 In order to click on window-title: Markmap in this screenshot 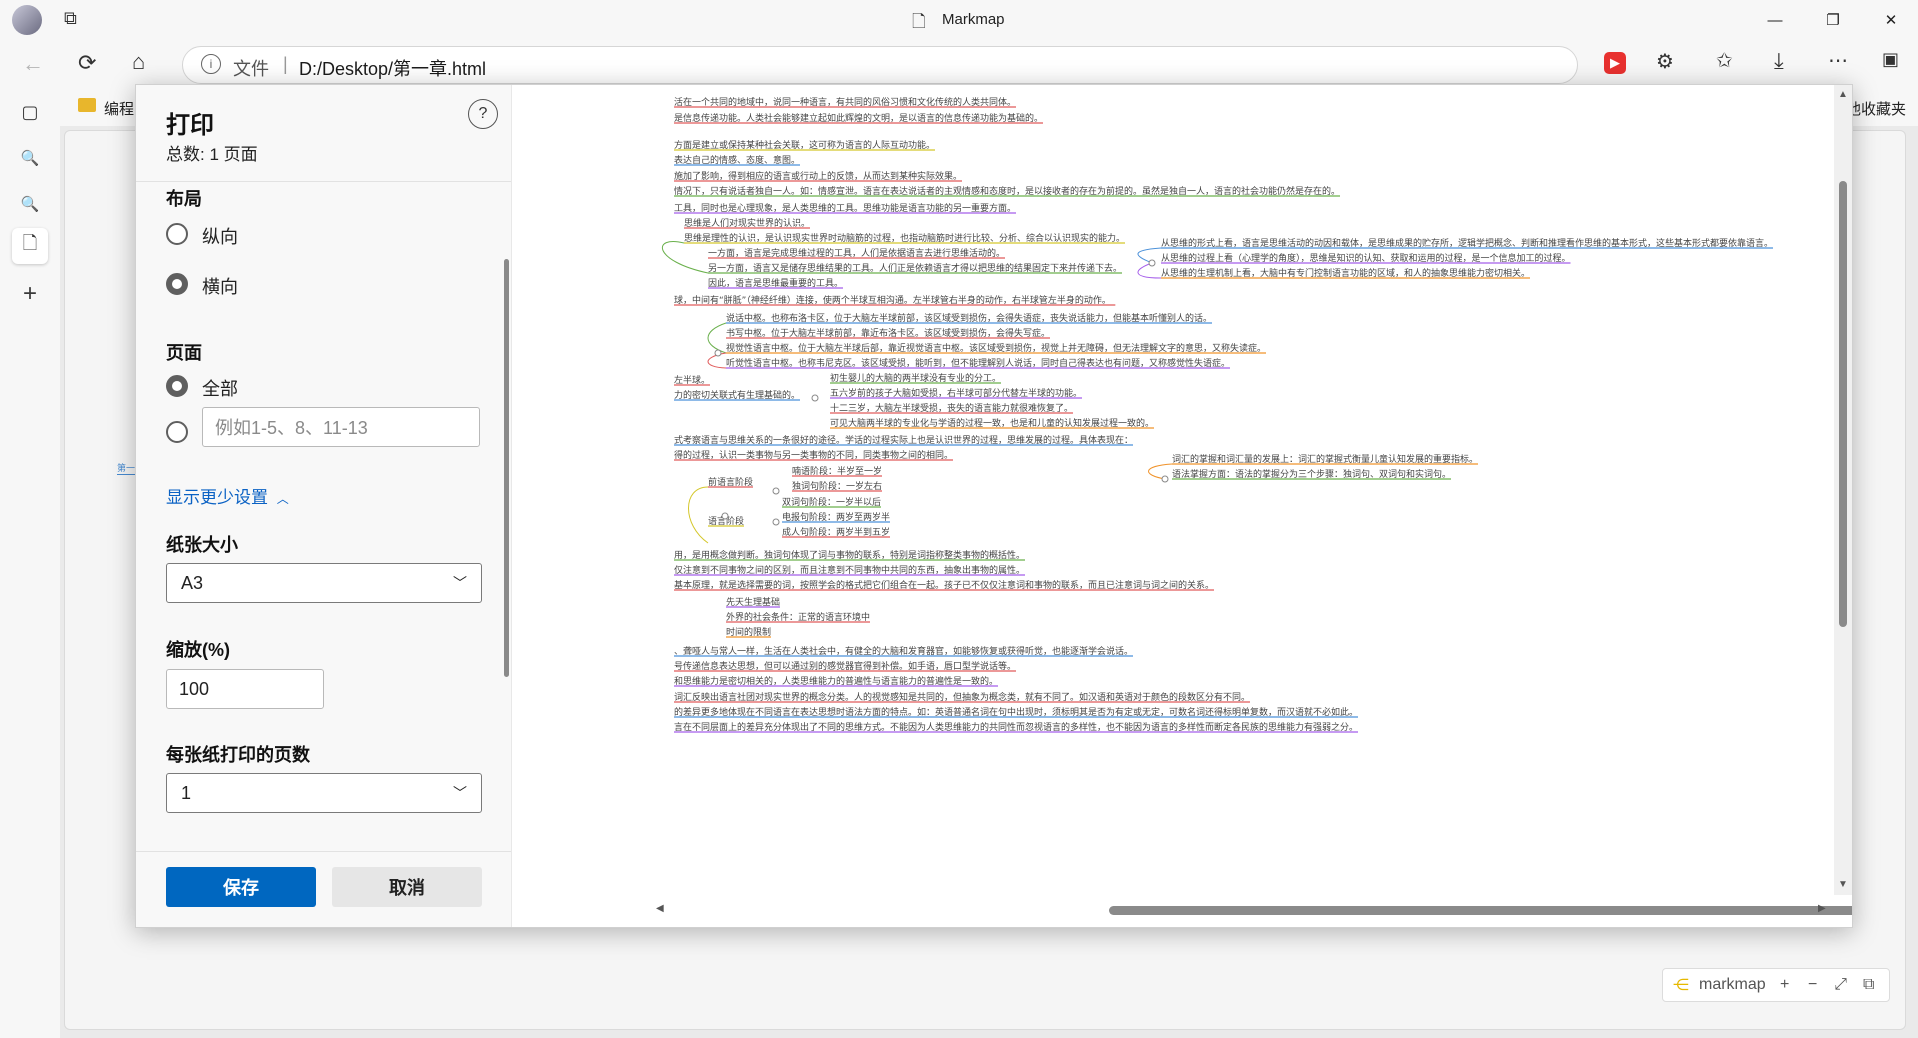, I will do `click(973, 19)`.